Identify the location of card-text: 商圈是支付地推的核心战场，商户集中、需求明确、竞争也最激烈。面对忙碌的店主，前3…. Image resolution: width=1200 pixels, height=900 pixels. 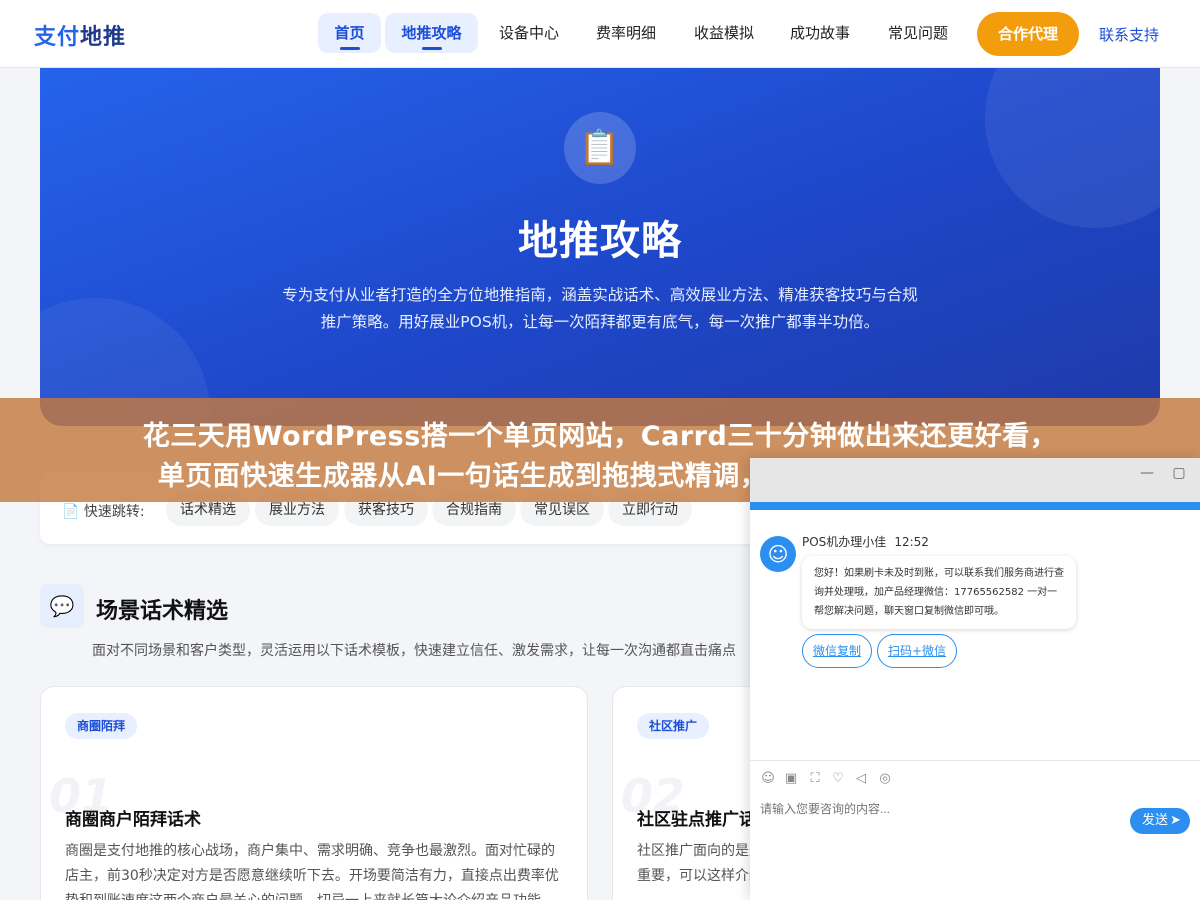
(312, 871).